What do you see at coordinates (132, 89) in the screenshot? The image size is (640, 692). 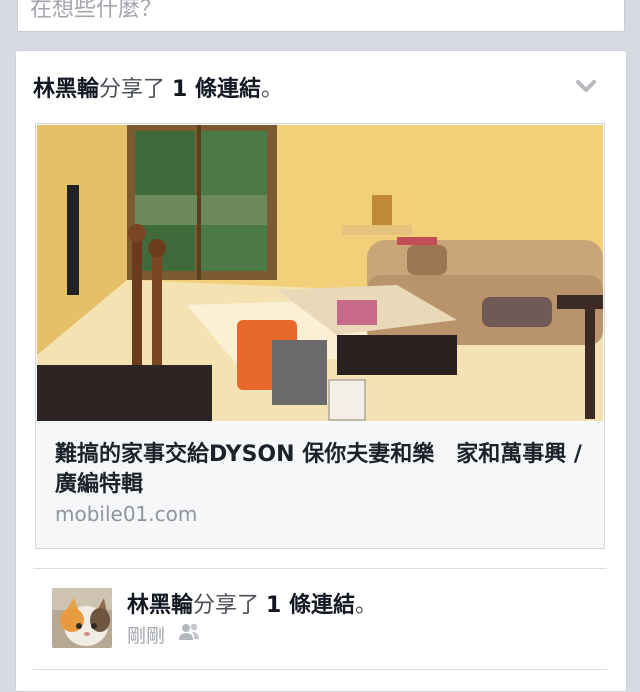 I see `story-action: 分享了` at bounding box center [132, 89].